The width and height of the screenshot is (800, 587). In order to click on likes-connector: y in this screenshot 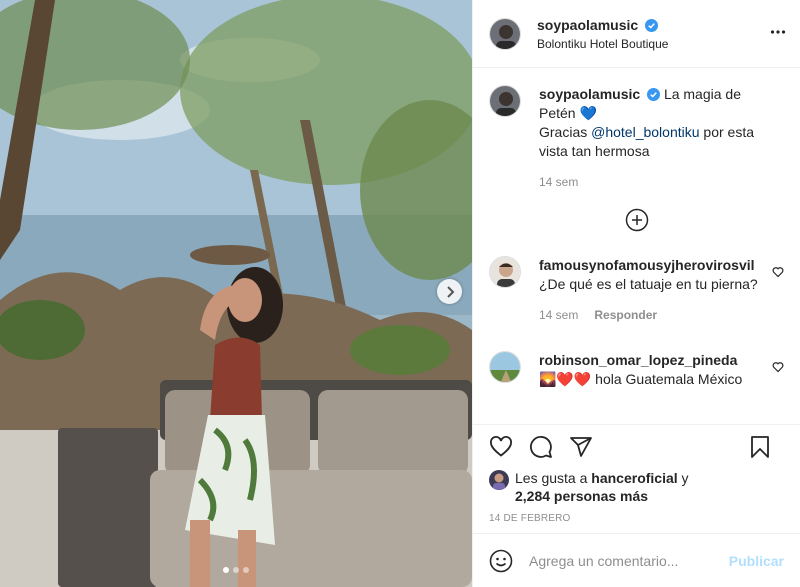, I will do `click(683, 478)`.